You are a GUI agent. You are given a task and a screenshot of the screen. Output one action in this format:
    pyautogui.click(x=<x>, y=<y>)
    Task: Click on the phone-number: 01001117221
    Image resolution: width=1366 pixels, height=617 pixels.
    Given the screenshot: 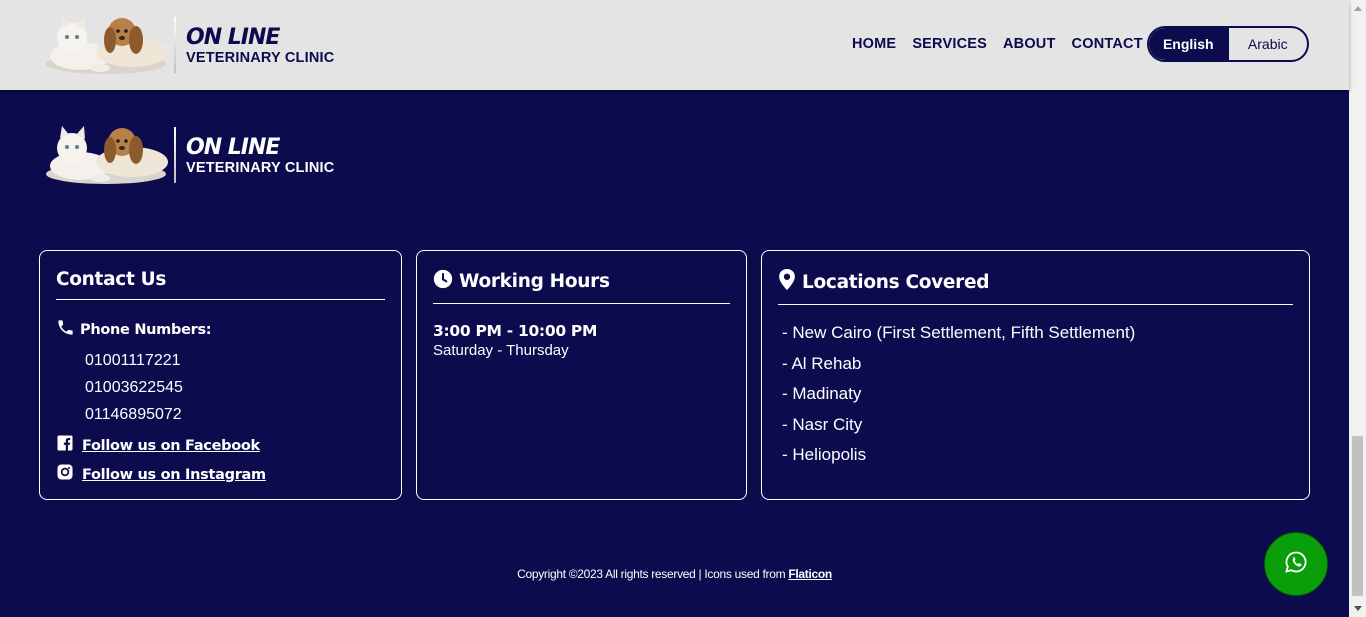 What is the action you would take?
    pyautogui.click(x=235, y=360)
    